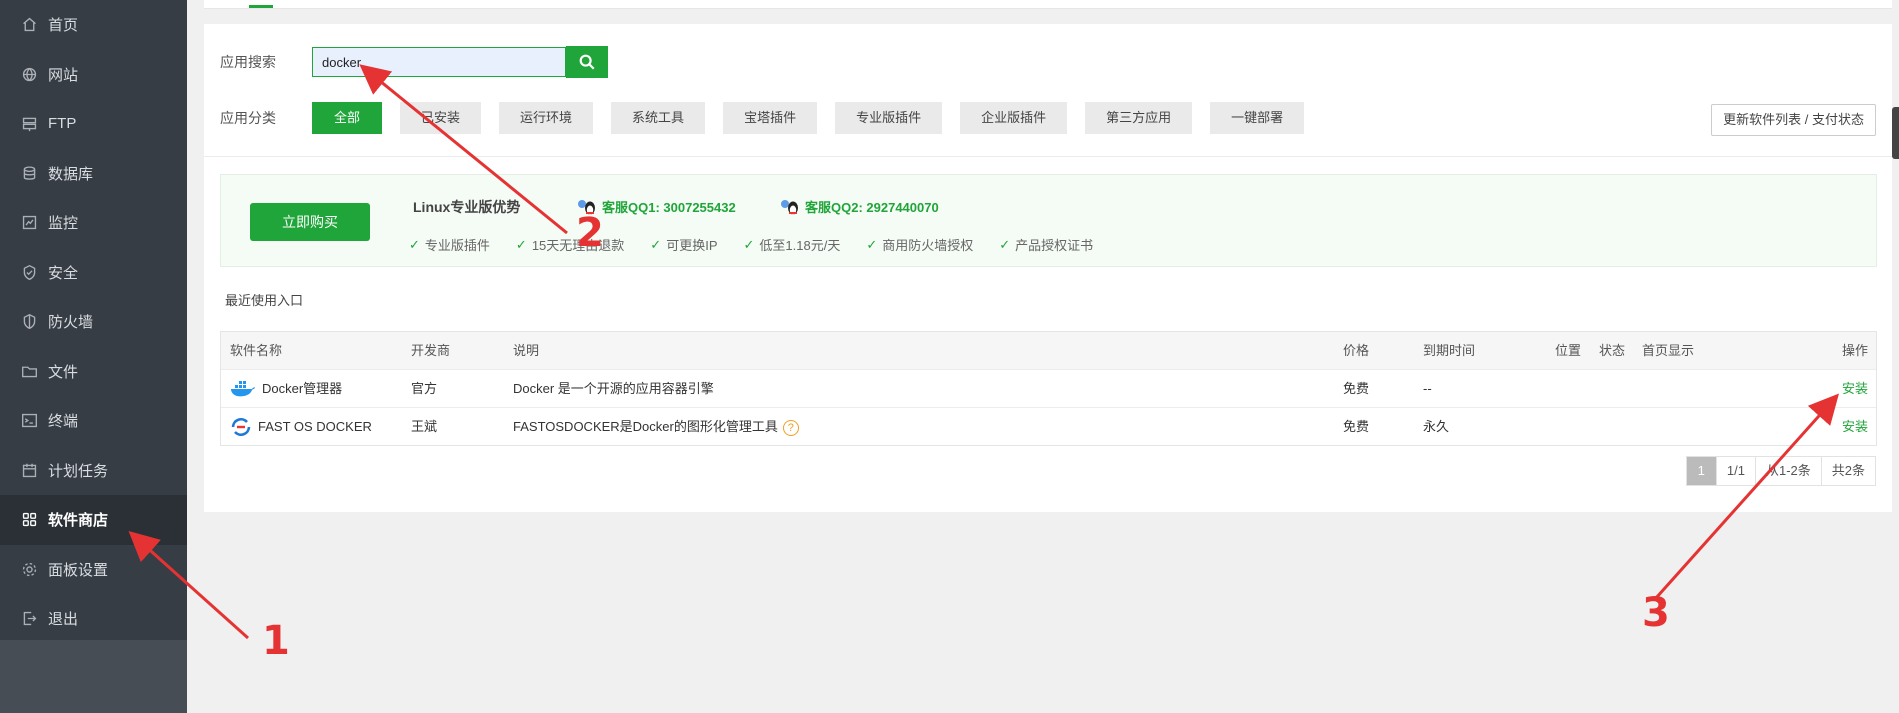 The image size is (1899, 713). What do you see at coordinates (93, 25) in the screenshot?
I see `sidebar-item-home: 首页` at bounding box center [93, 25].